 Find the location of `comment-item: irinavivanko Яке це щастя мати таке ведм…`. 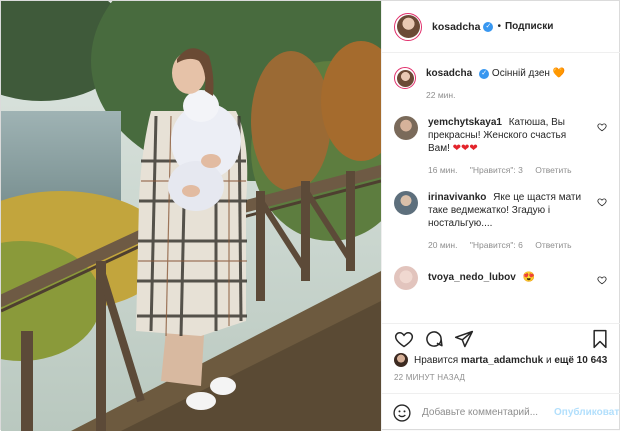

comment-item: irinavivanko Яке це щастя мати таке ведм… is located at coordinates (501, 221).